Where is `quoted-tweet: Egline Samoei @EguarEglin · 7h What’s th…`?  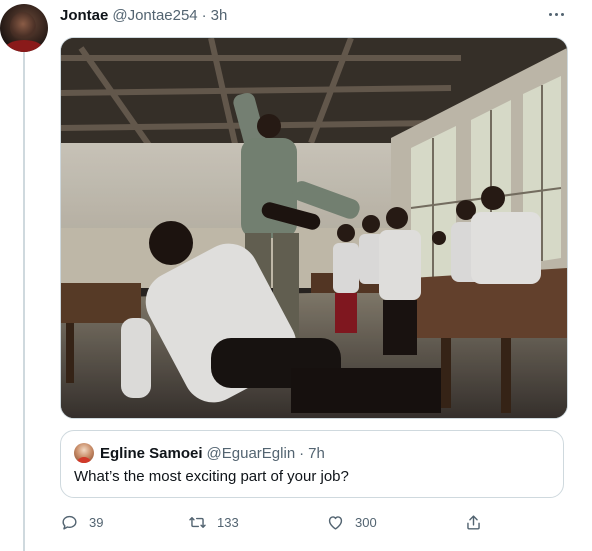
quoted-tweet: Egline Samoei @EguarEglin · 7h What’s th… is located at coordinates (312, 464).